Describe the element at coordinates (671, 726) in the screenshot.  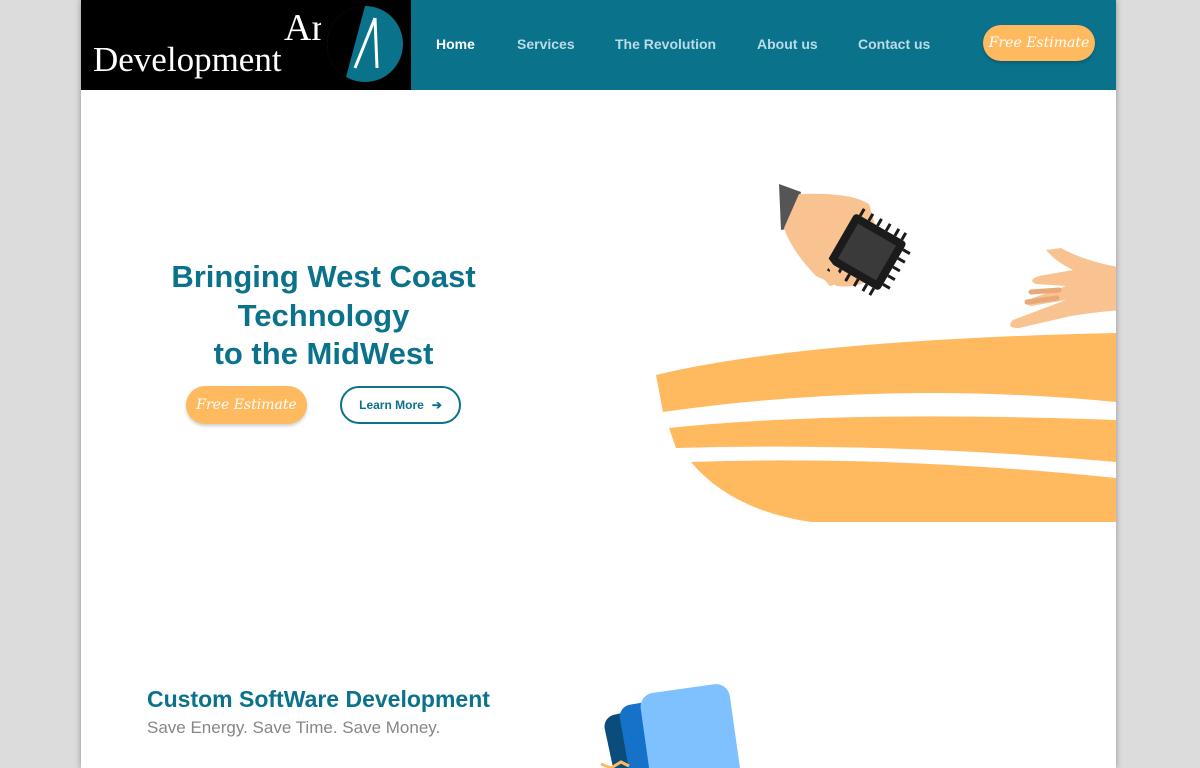
I see `software-cards-illustration` at that location.